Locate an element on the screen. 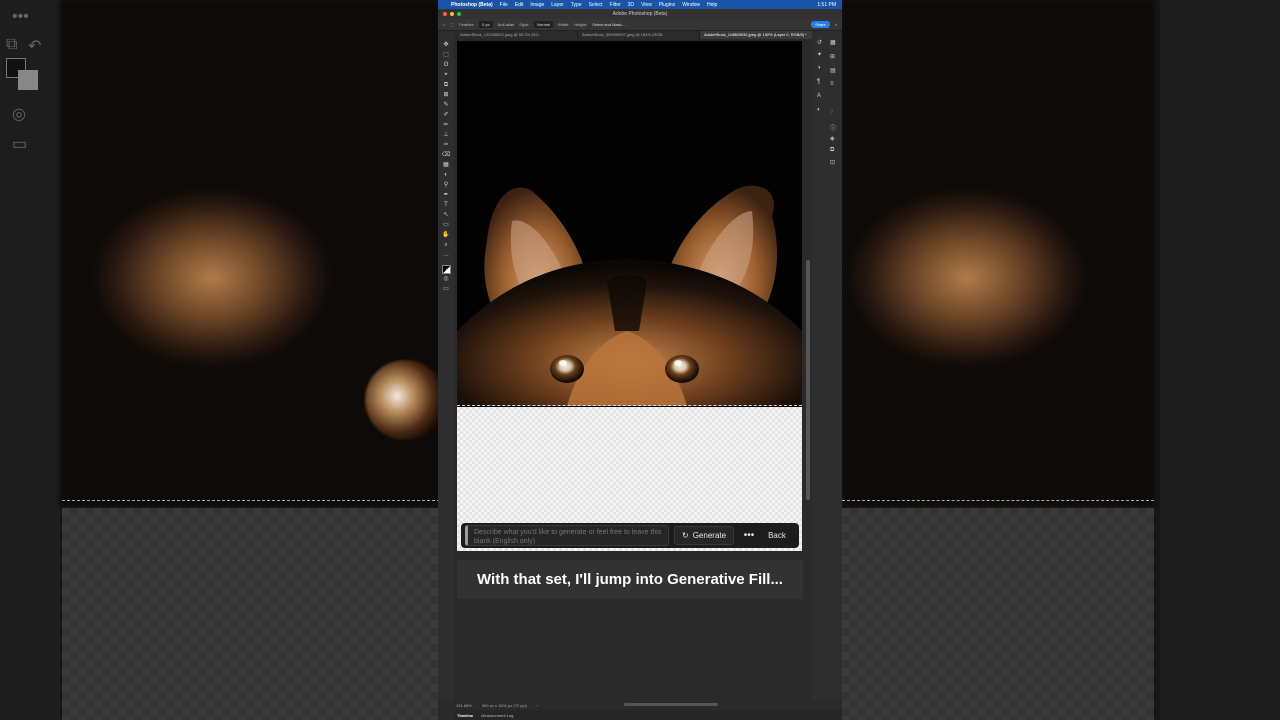 The height and width of the screenshot is (720, 1280). bottom-panel: Timeline Measurement Log is located at coordinates (648, 715).